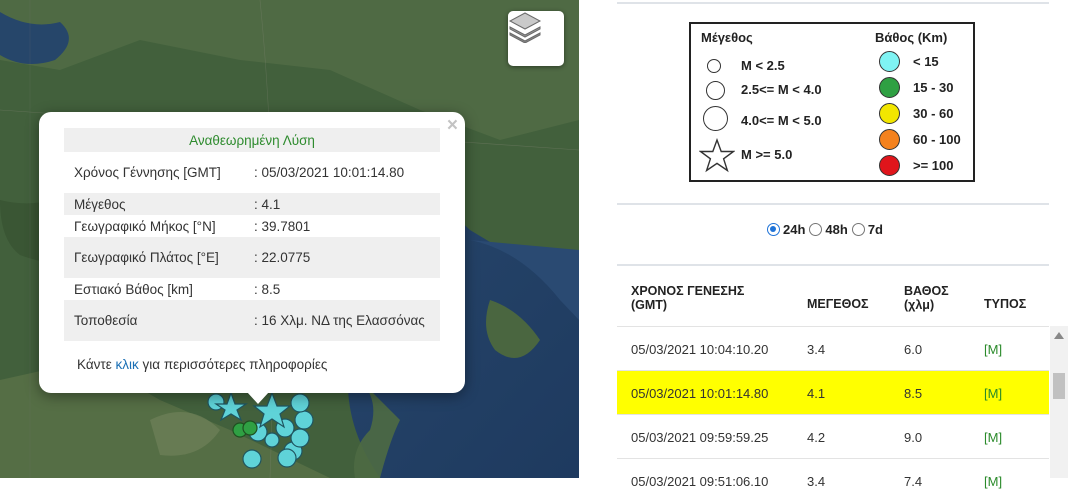 This screenshot has height=503, width=1080. I want to click on popup-footer-suffix: για περισσότερες πληροφορίες, so click(235, 364).